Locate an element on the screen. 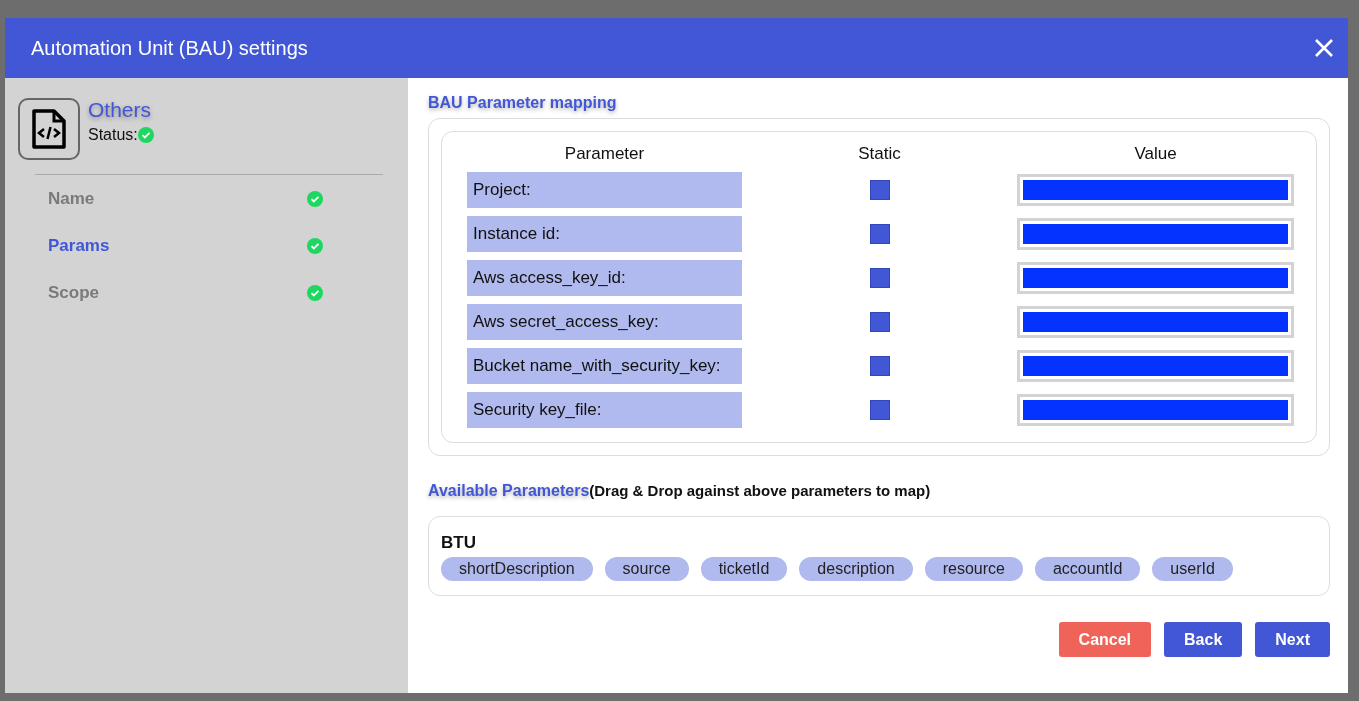 This screenshot has width=1359, height=701. parameter-chip: userId is located at coordinates (1192, 569).